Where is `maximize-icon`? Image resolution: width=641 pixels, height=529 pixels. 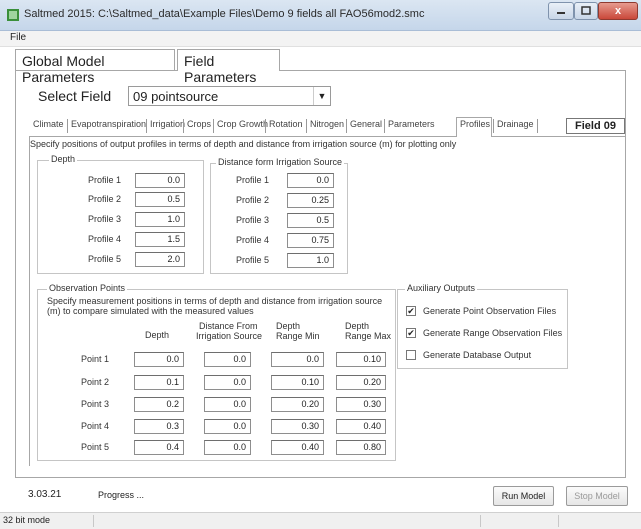 maximize-icon is located at coordinates (586, 10).